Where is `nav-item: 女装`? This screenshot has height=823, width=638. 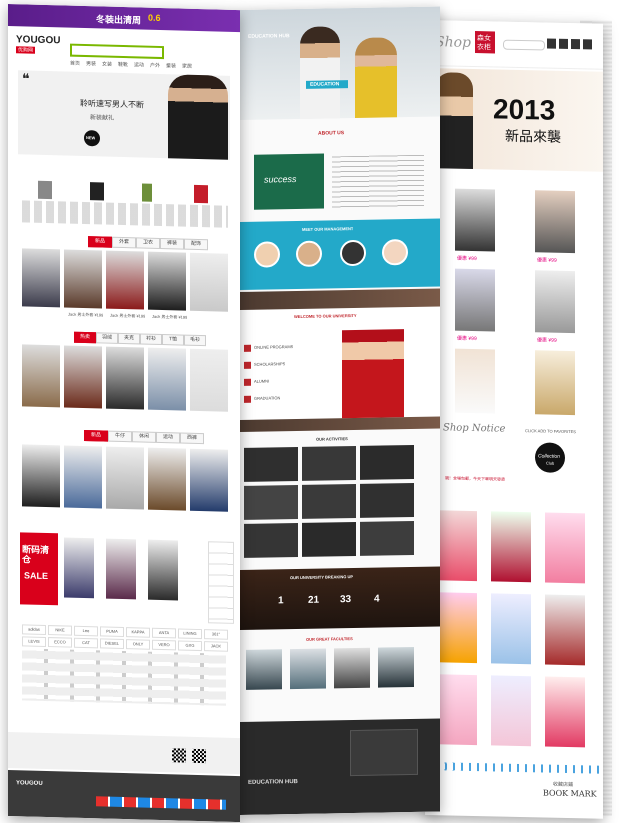
nav-item: 女装 is located at coordinates (107, 63).